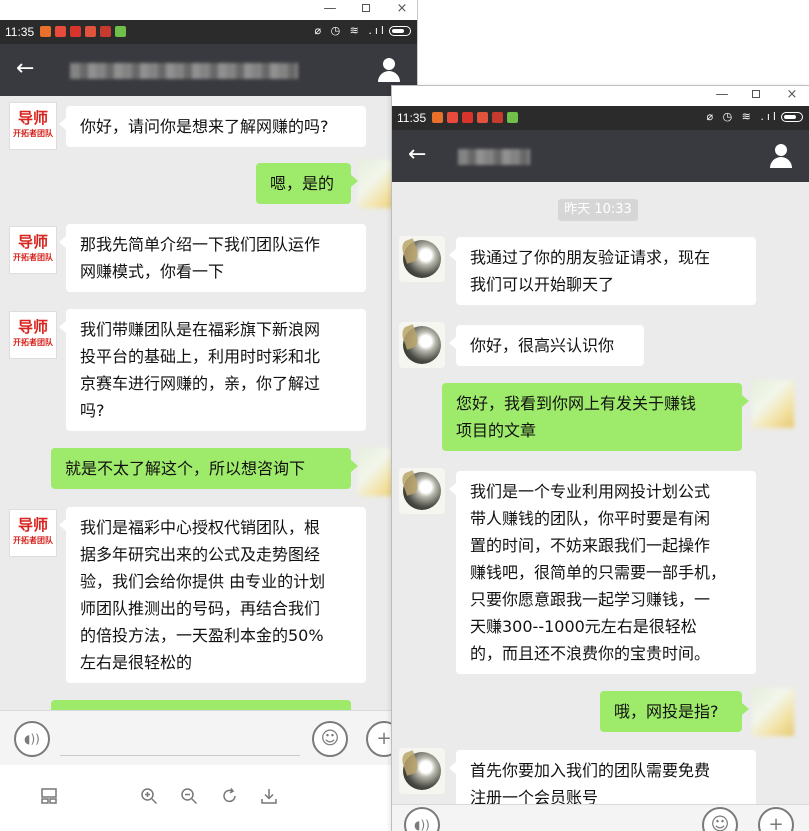 The width and height of the screenshot is (809, 831). What do you see at coordinates (180, 755) in the screenshot?
I see `message-input` at bounding box center [180, 755].